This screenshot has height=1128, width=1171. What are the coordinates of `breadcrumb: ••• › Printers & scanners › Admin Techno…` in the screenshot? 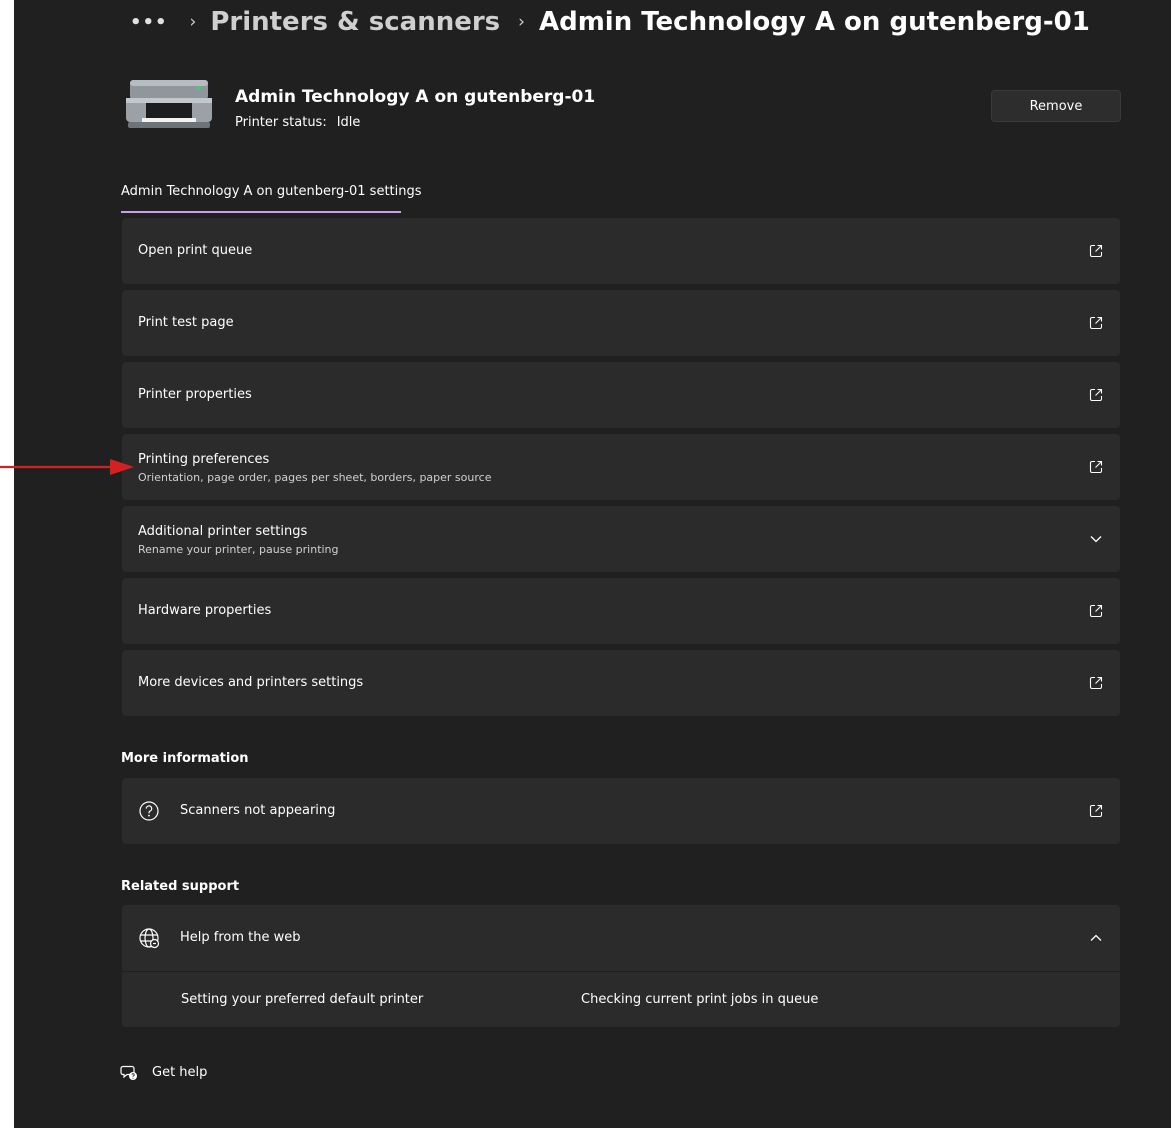 It's located at (608, 22).